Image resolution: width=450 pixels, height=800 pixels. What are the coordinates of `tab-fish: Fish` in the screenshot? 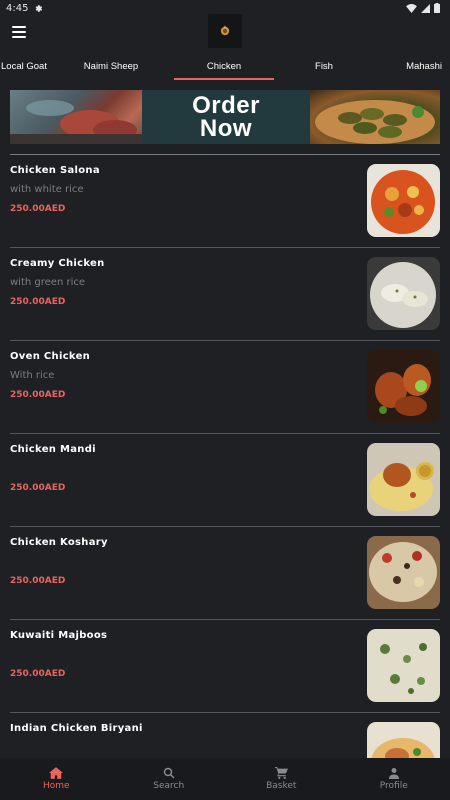 It's located at (324, 66).